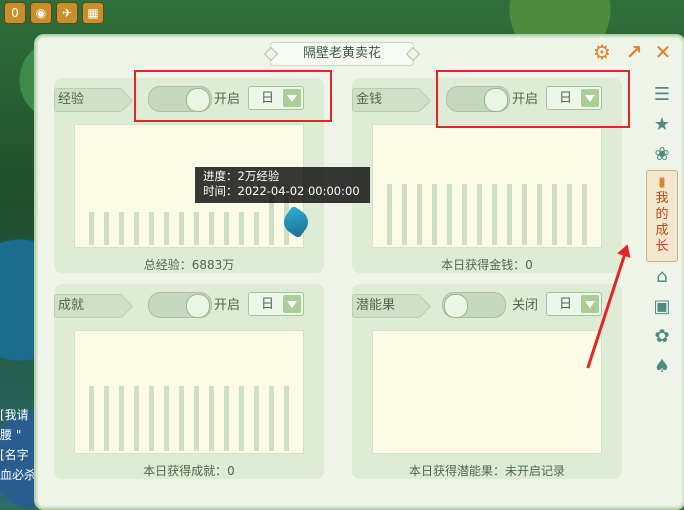 The image size is (684, 510). I want to click on card-tag: 金钱, so click(386, 100).